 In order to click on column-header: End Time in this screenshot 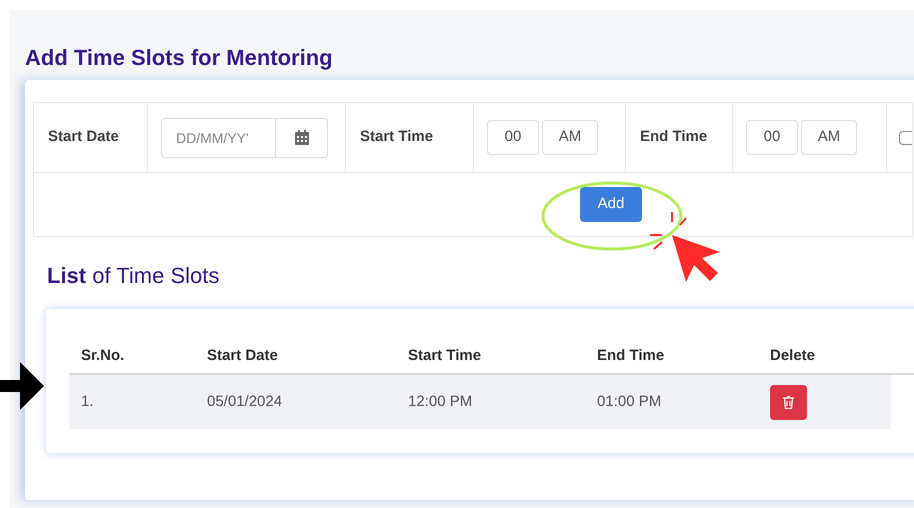, I will do `click(630, 355)`.